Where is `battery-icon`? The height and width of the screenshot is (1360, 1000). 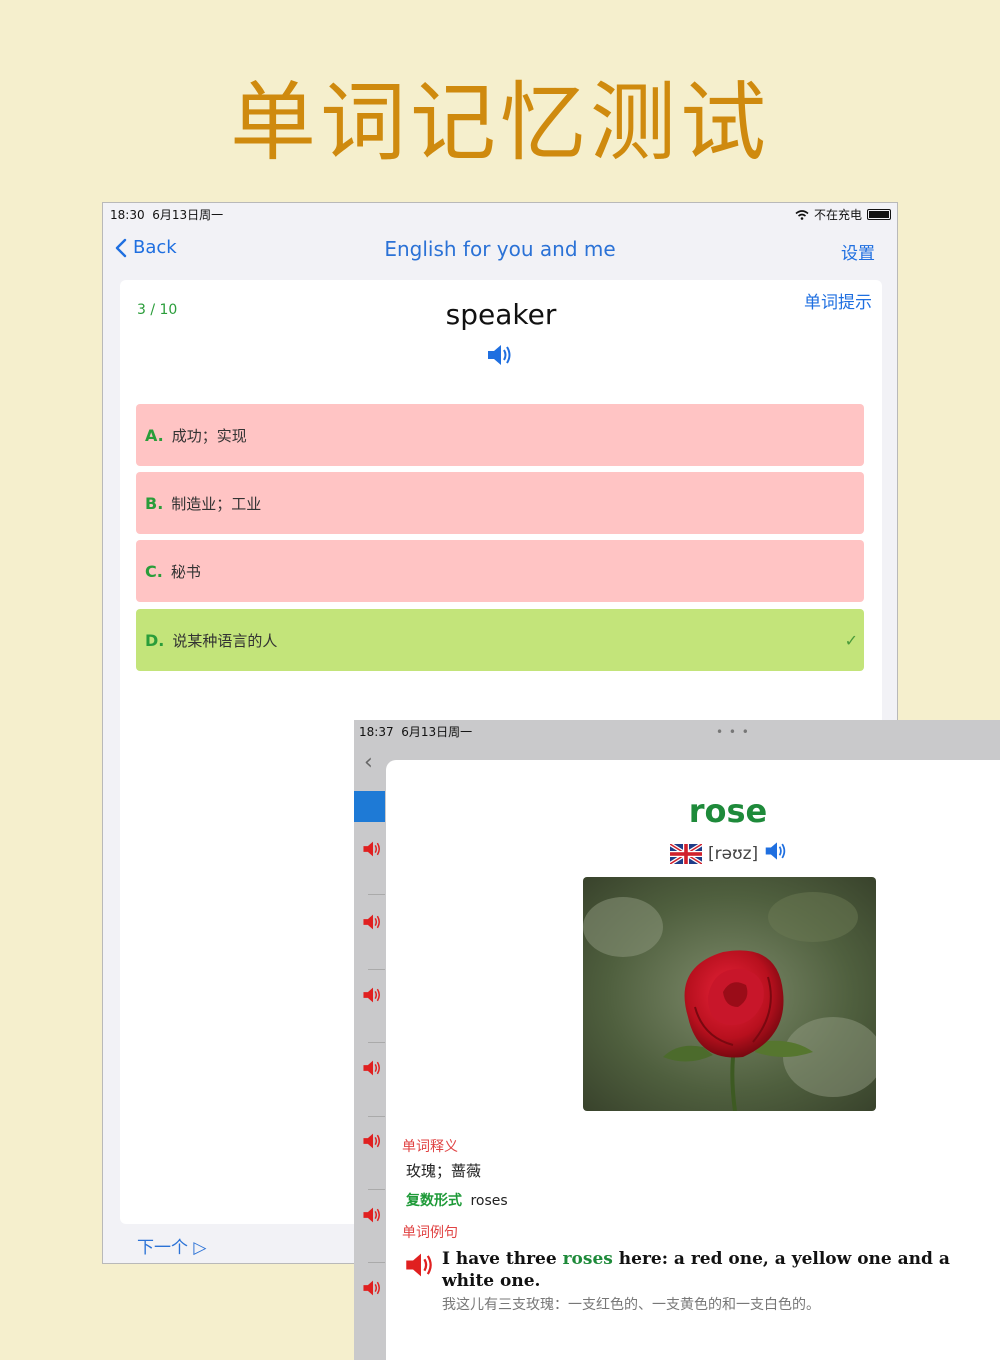 battery-icon is located at coordinates (879, 214).